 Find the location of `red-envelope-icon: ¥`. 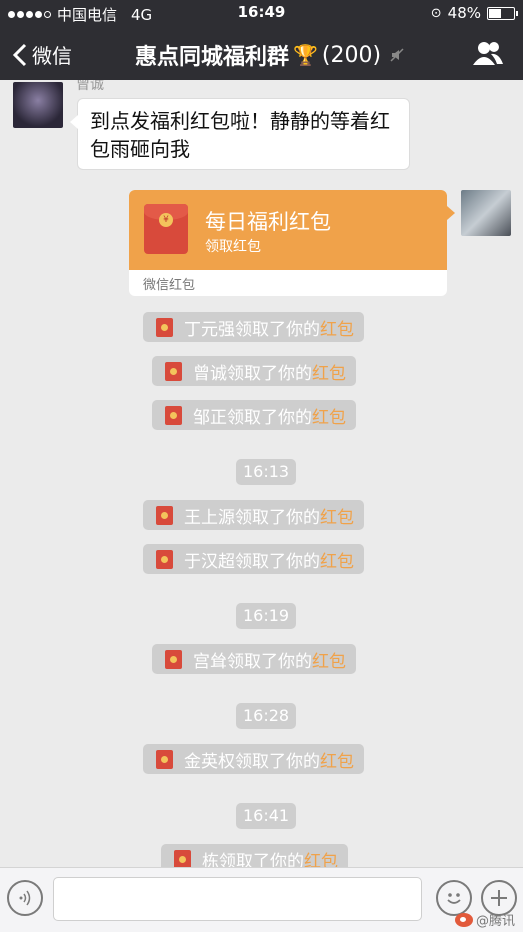

red-envelope-icon: ¥ is located at coordinates (166, 229).